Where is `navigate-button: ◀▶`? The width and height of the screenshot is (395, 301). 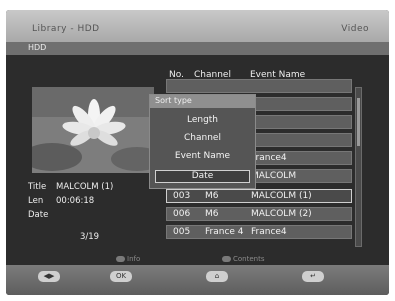
navigate-button: ◀▶ is located at coordinates (49, 276).